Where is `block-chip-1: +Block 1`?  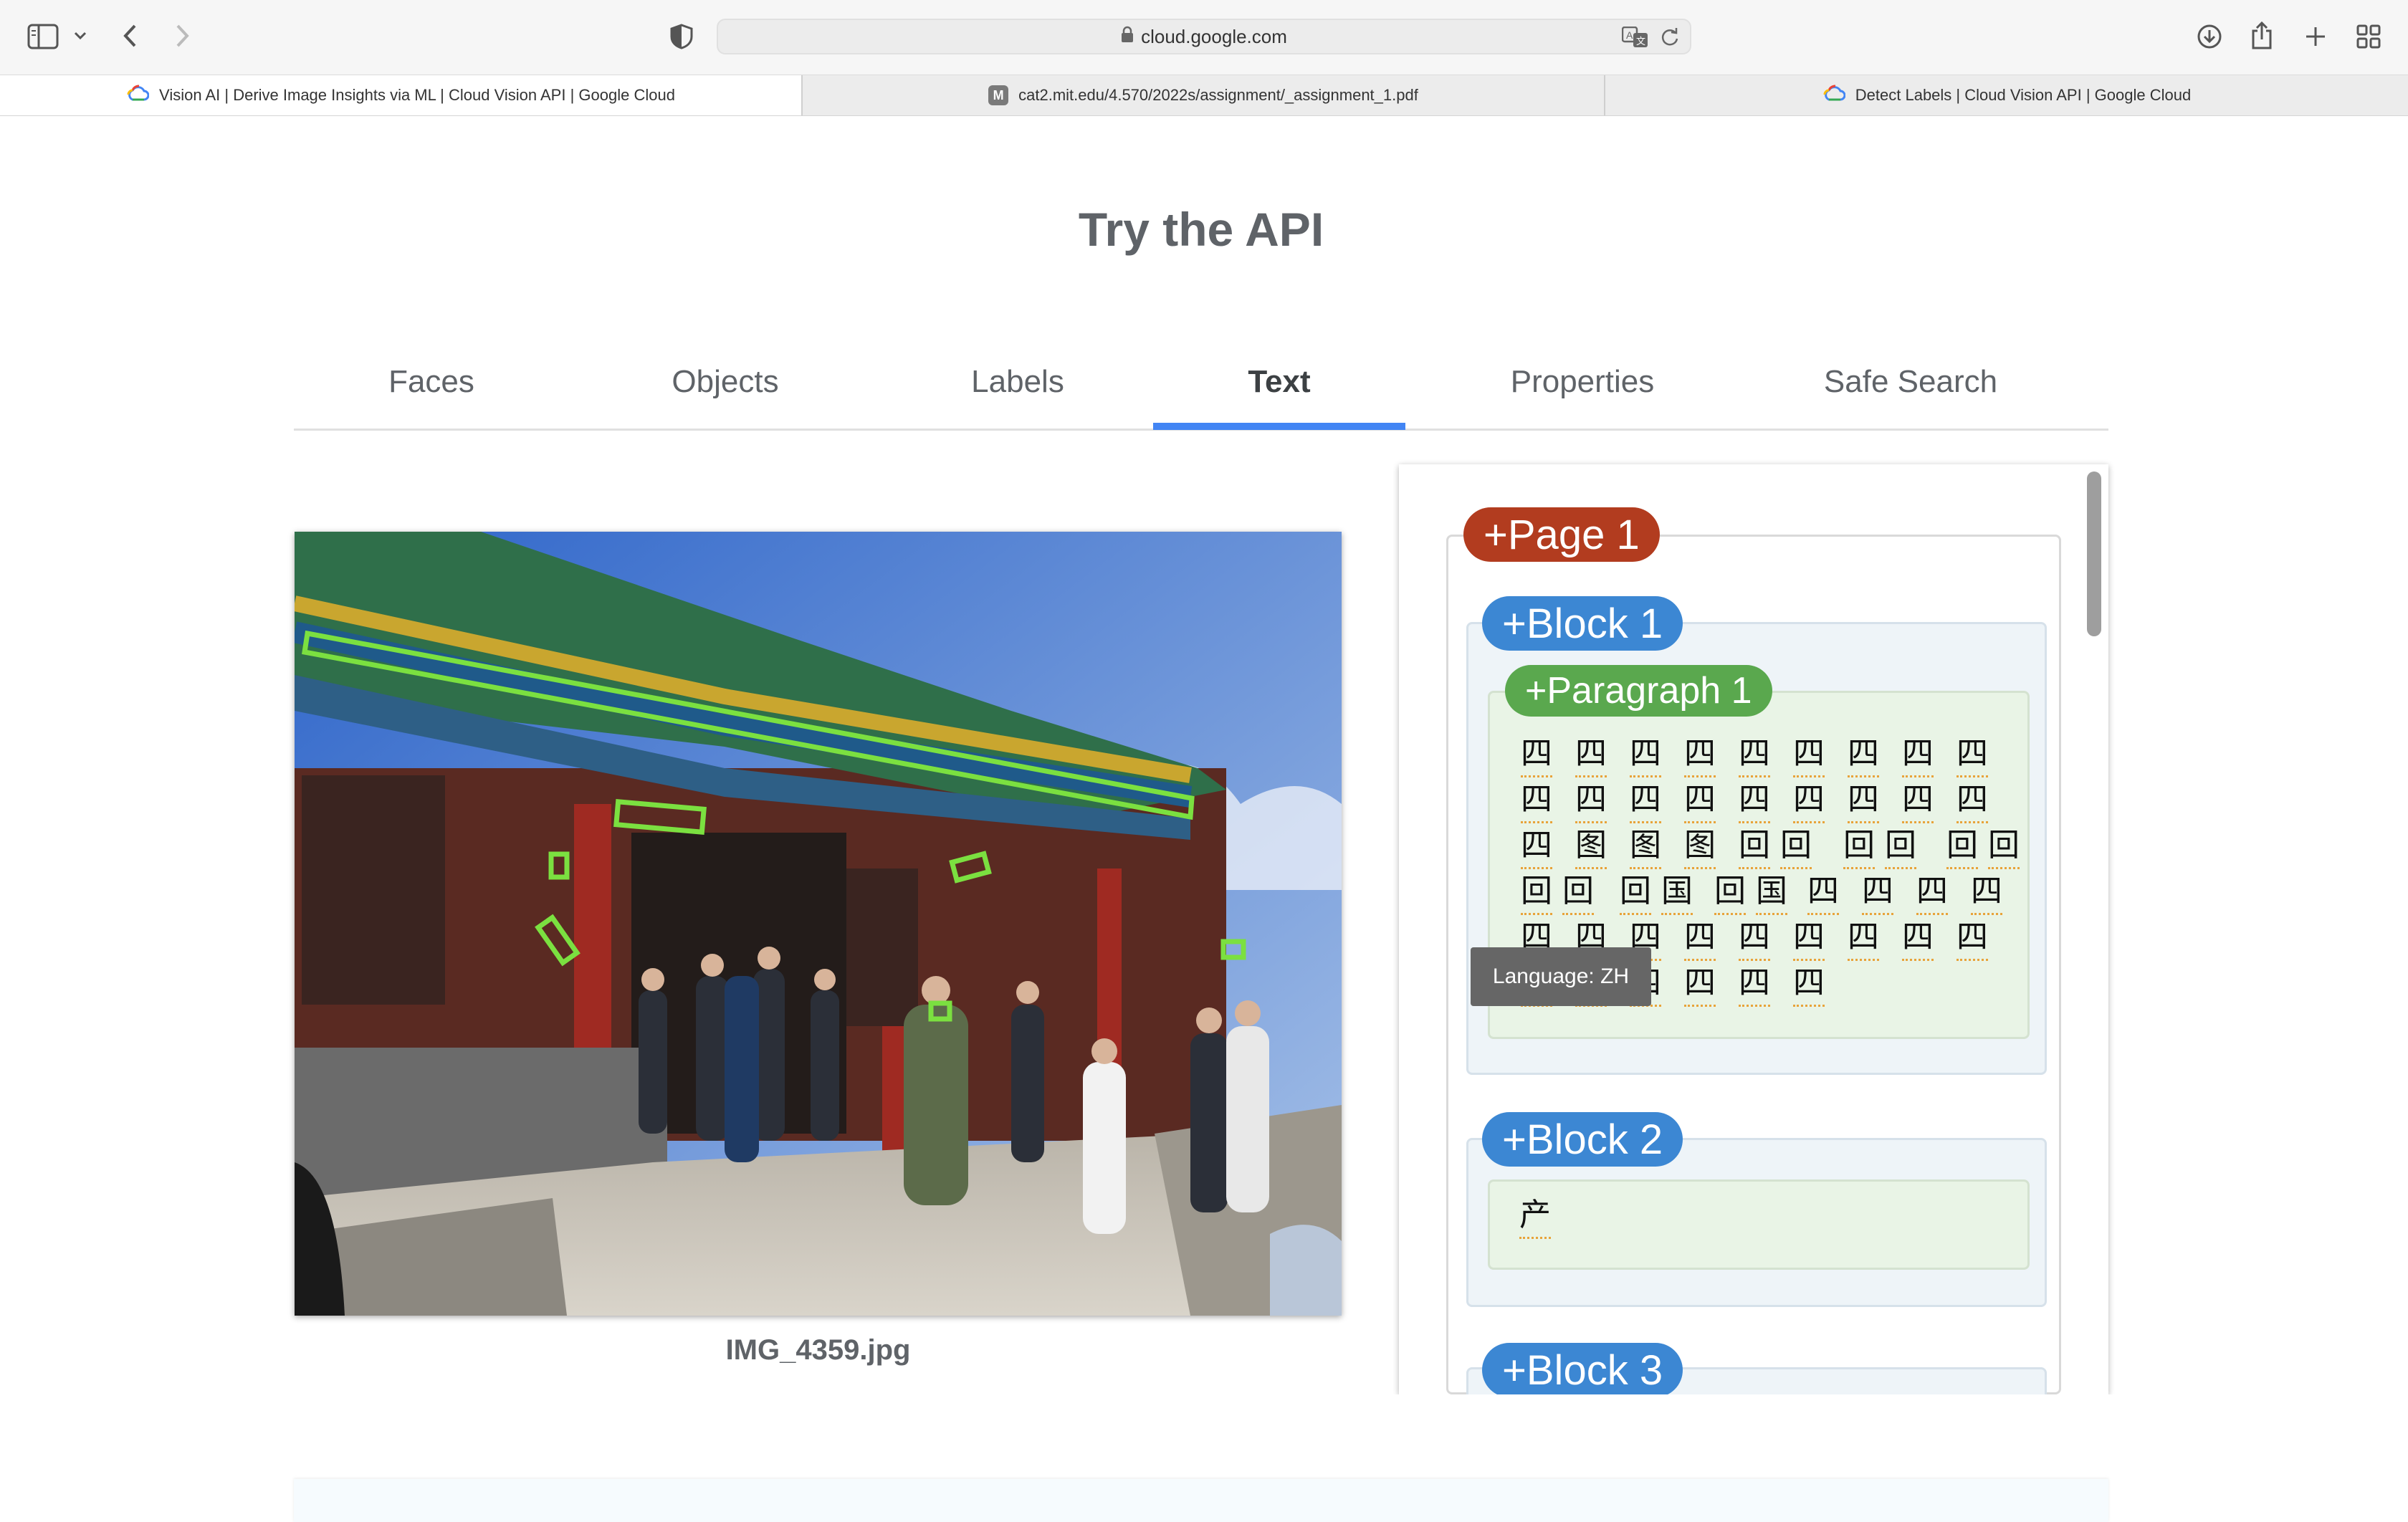
block-chip-1: +Block 1 is located at coordinates (1582, 624).